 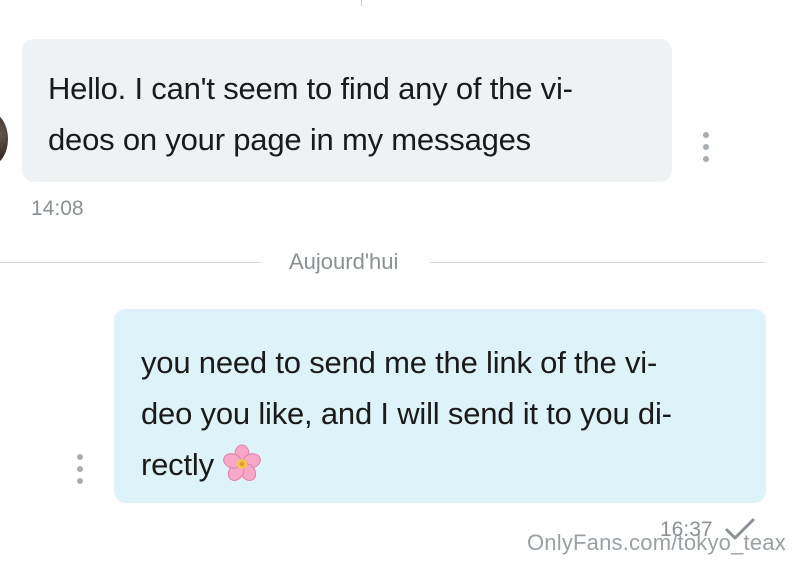 What do you see at coordinates (242, 462) in the screenshot?
I see `cherry-blossom-emoji` at bounding box center [242, 462].